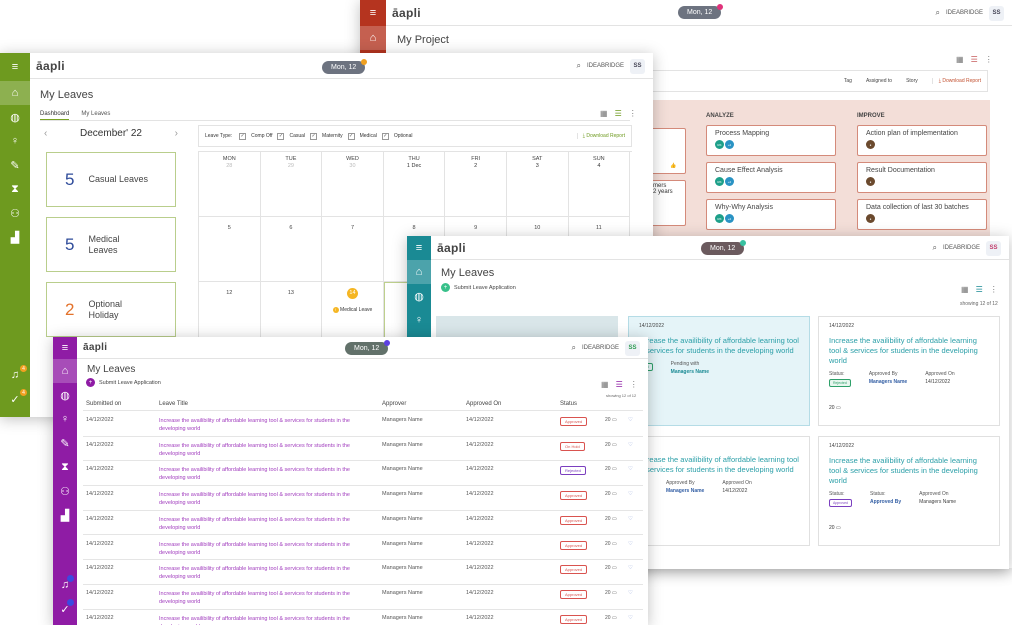 The width and height of the screenshot is (1012, 625). I want to click on like-icon: 👍, so click(673, 166).